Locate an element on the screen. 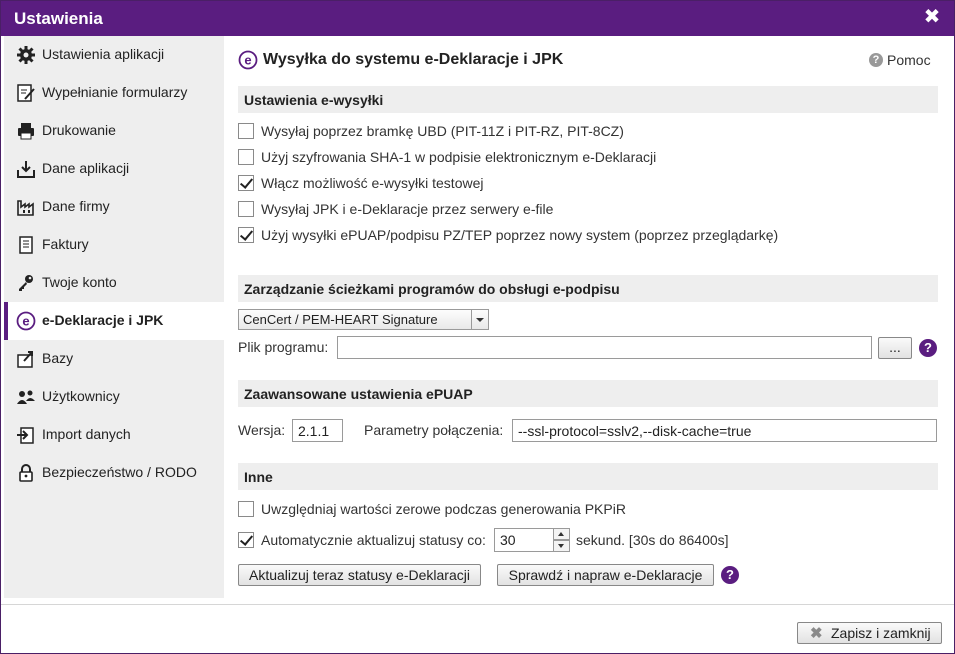  sidebar-item-invoices: Faktury is located at coordinates (114, 245).